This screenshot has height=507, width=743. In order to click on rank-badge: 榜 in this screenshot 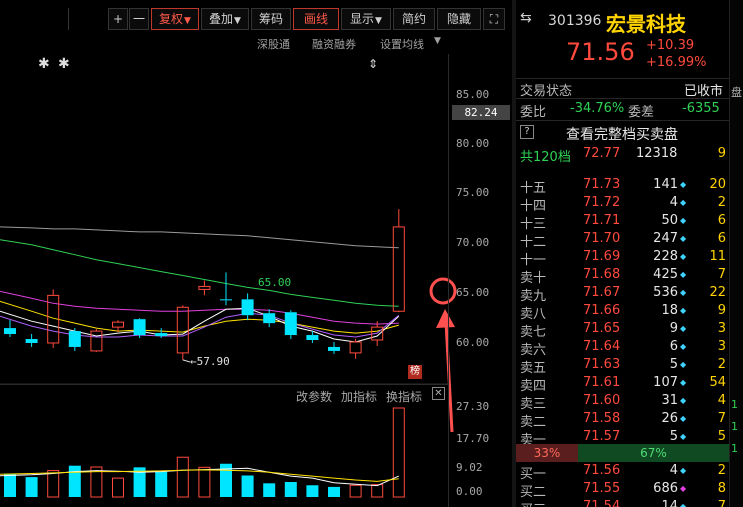, I will do `click(415, 372)`.